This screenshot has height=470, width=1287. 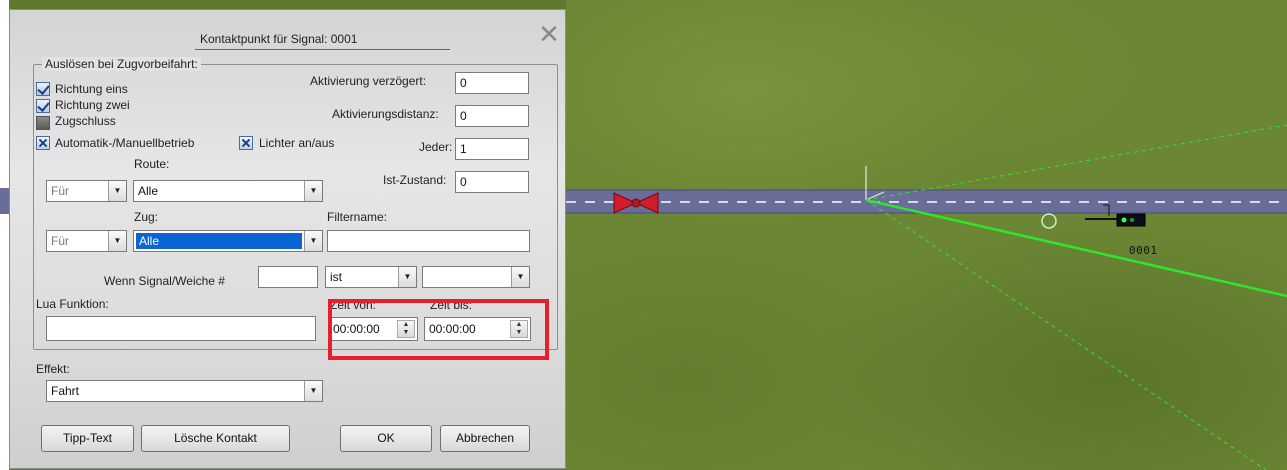 I want to click on lua-function-input, so click(x=181, y=328).